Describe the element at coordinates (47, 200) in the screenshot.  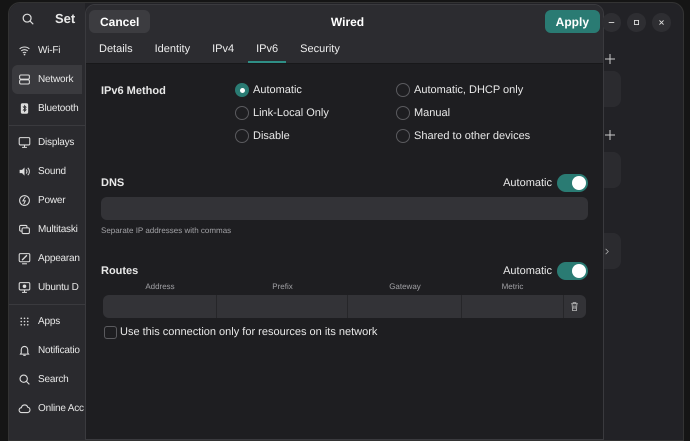
I see `sidebar-item: Power` at that location.